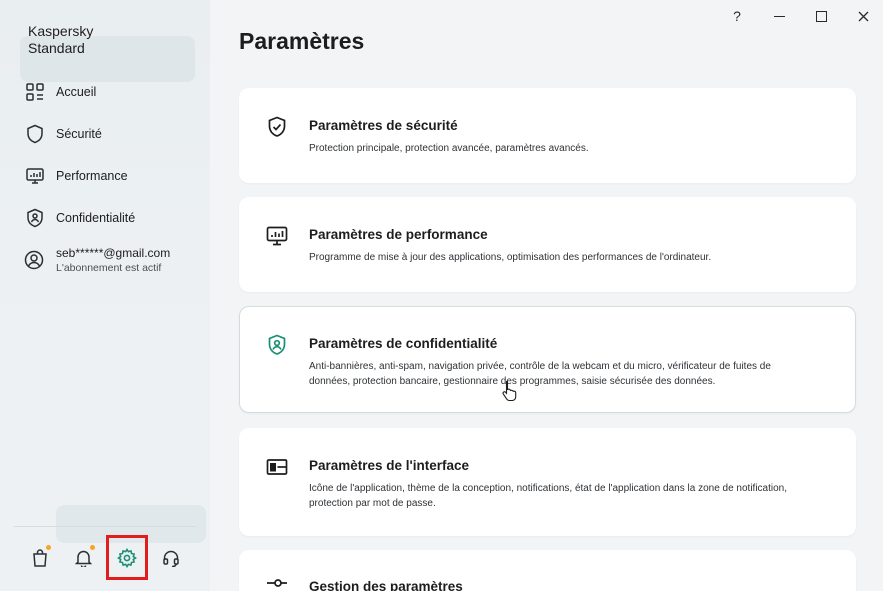 Image resolution: width=883 pixels, height=591 pixels. I want to click on notifications-badge, so click(92, 547).